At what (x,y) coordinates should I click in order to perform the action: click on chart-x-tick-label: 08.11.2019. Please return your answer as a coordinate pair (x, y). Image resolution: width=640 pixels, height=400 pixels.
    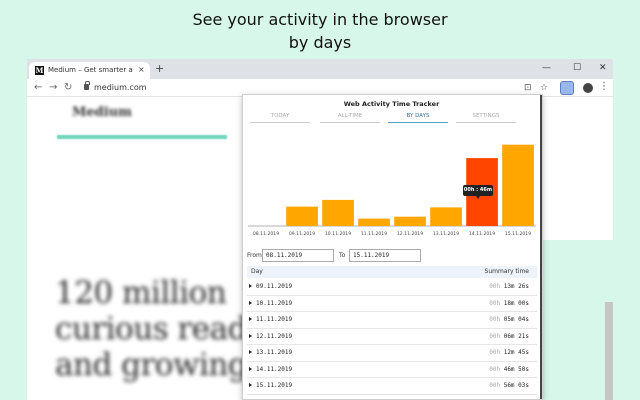
    Looking at the image, I should click on (266, 234).